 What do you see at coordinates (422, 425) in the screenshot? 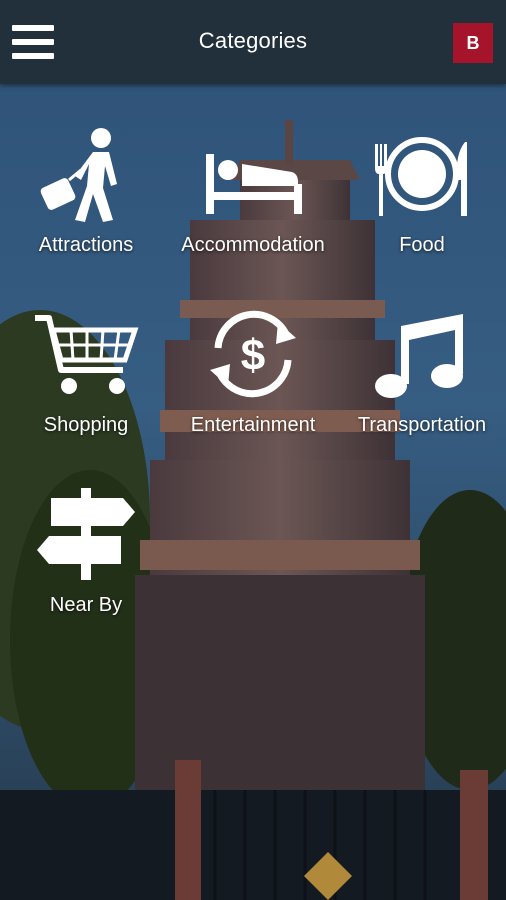
I see `category-label: Transportation` at bounding box center [422, 425].